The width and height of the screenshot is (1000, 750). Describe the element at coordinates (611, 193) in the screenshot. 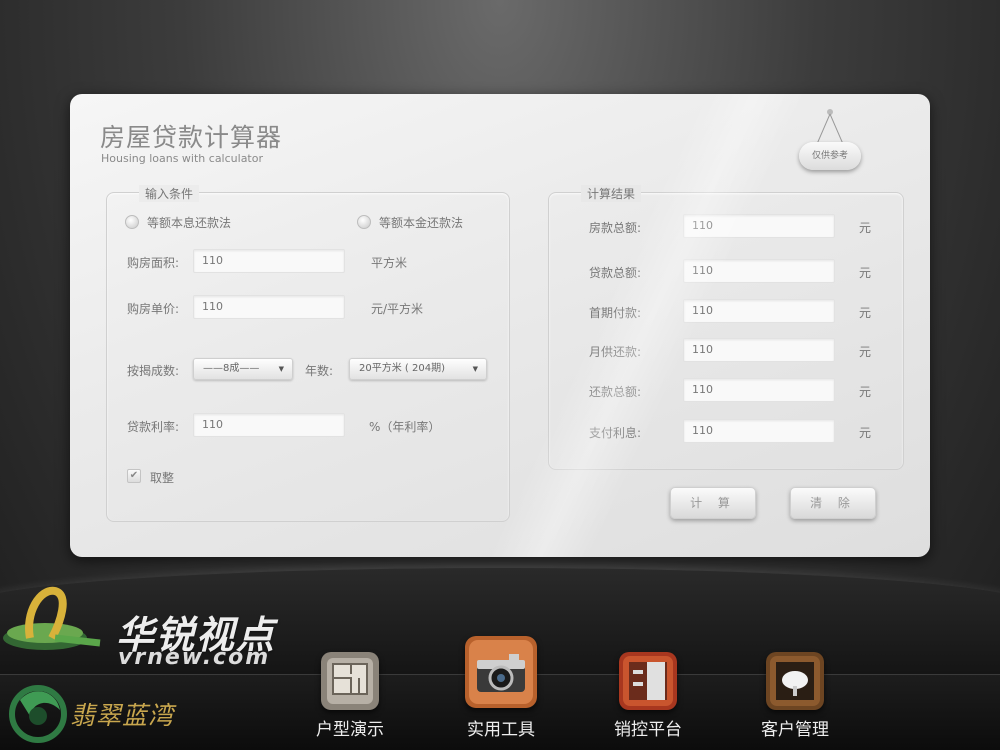

I see `results-legend: 计算结果` at that location.